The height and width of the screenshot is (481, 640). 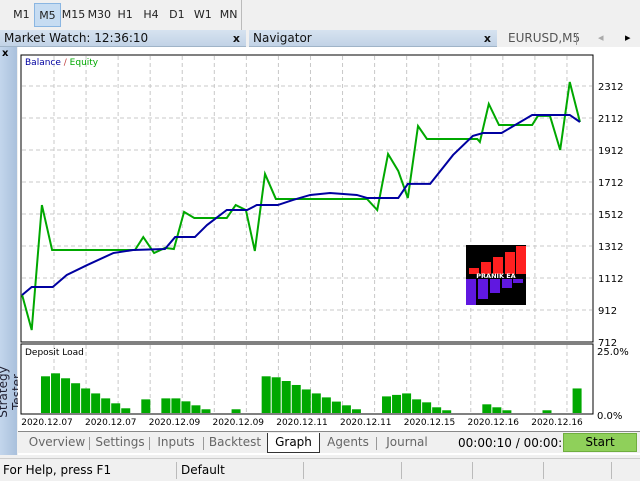 I want to click on tab-settings: Settings, so click(x=120, y=443).